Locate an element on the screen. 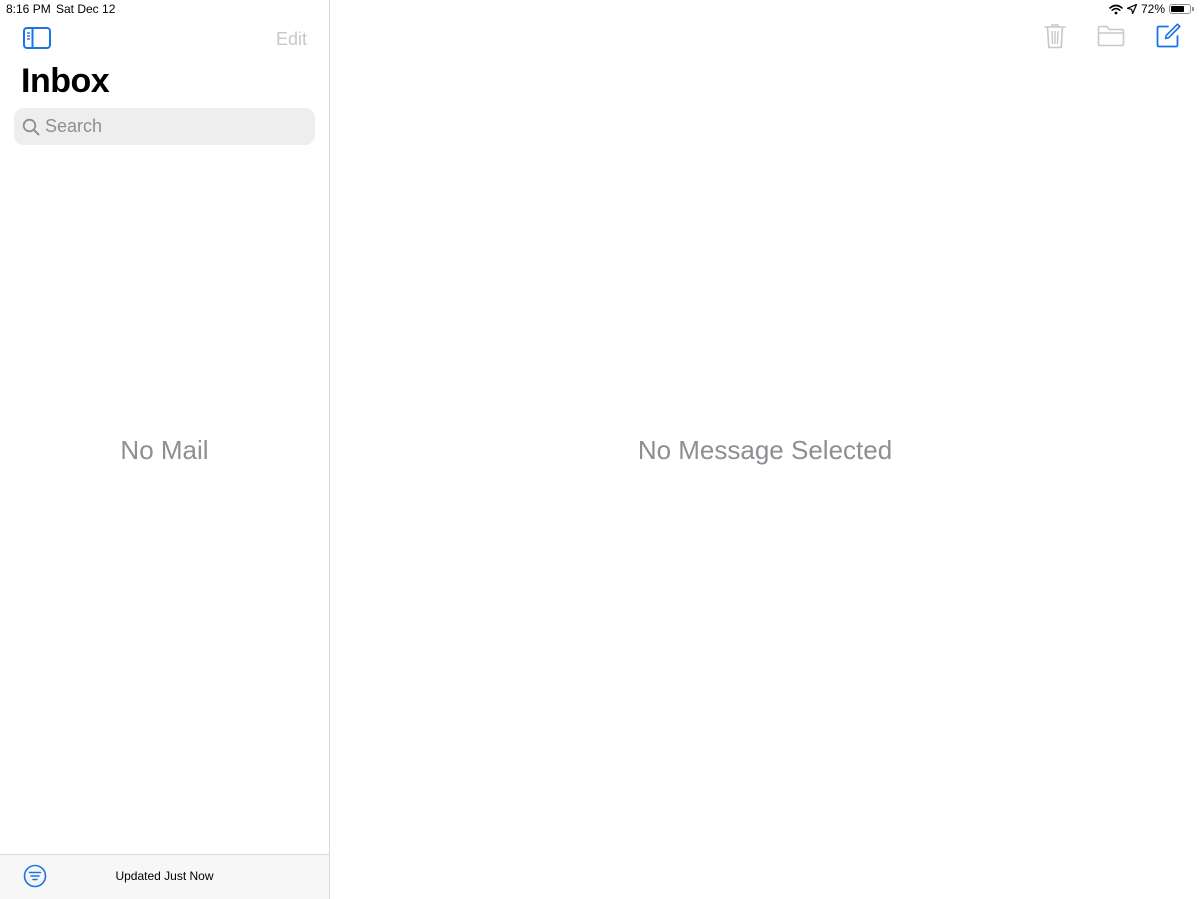 This screenshot has height=899, width=1200. page-title: Inbox is located at coordinates (65, 81).